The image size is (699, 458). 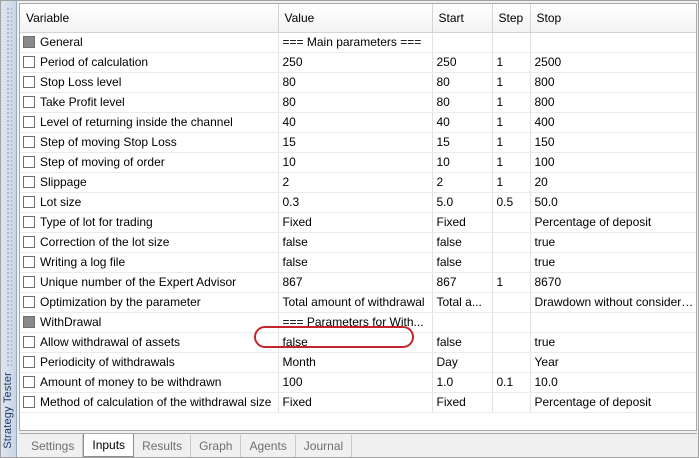 I want to click on group-row: General === Main parameters ===, so click(x=358, y=42).